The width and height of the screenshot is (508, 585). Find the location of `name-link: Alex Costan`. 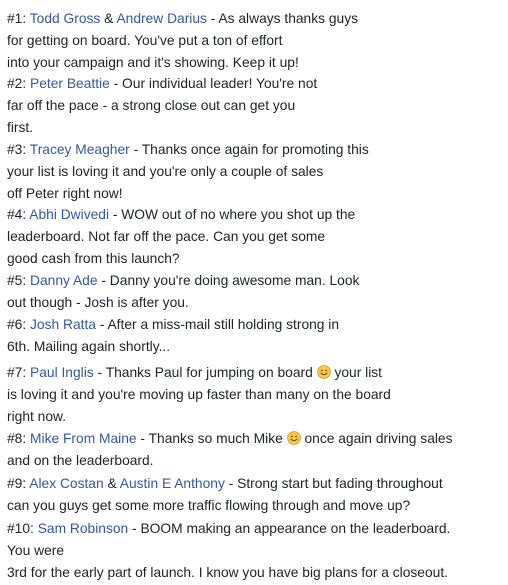

name-link: Alex Costan is located at coordinates (66, 483).